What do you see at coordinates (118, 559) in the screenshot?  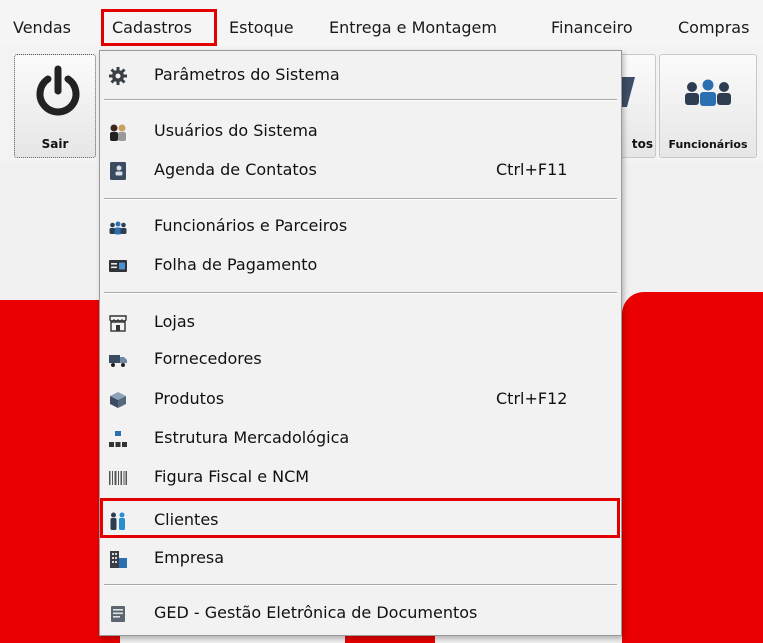 I see `building-icon` at bounding box center [118, 559].